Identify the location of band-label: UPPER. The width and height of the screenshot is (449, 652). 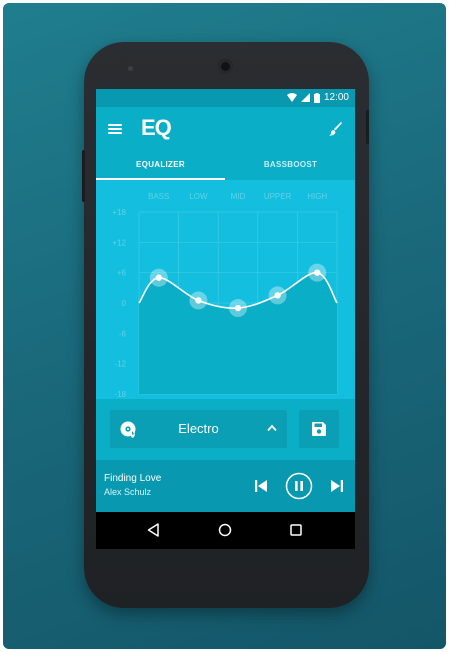
(278, 196).